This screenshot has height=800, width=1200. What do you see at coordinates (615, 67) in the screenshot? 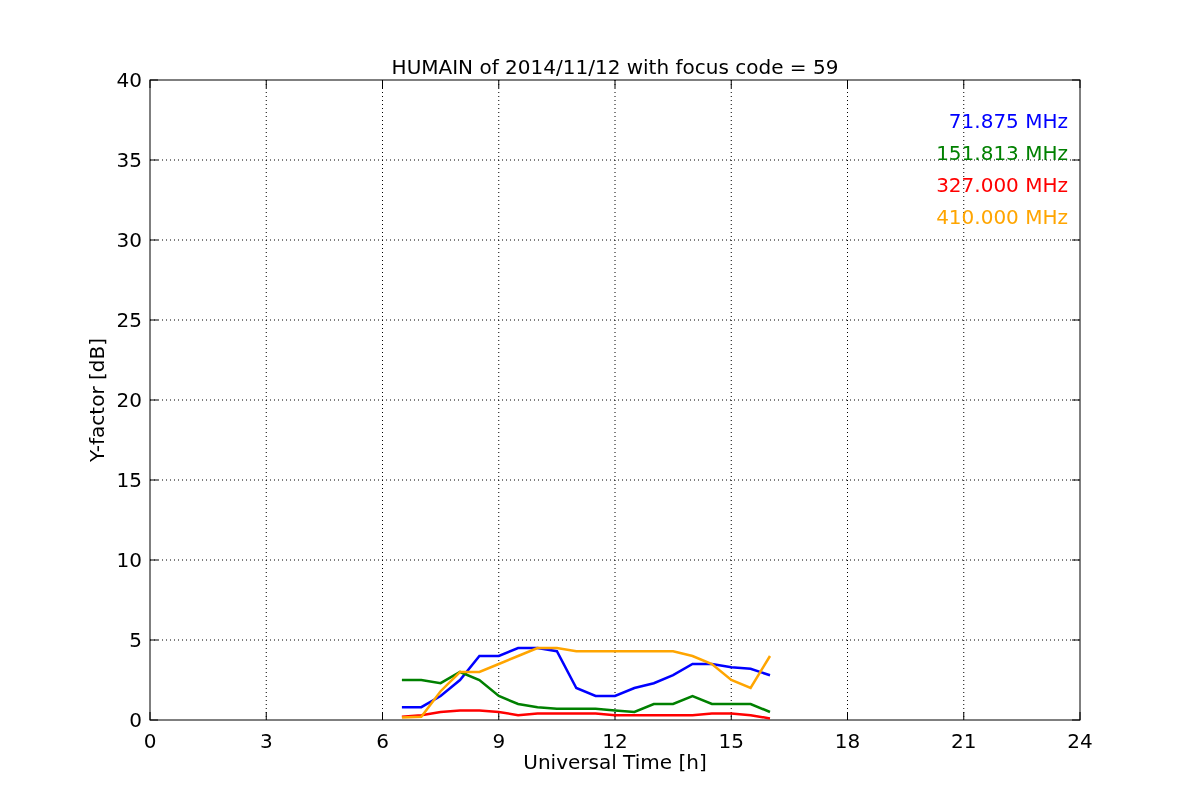
I see `chart-title: HUMAIN of 2014/11/12 with focus code = 59` at bounding box center [615, 67].